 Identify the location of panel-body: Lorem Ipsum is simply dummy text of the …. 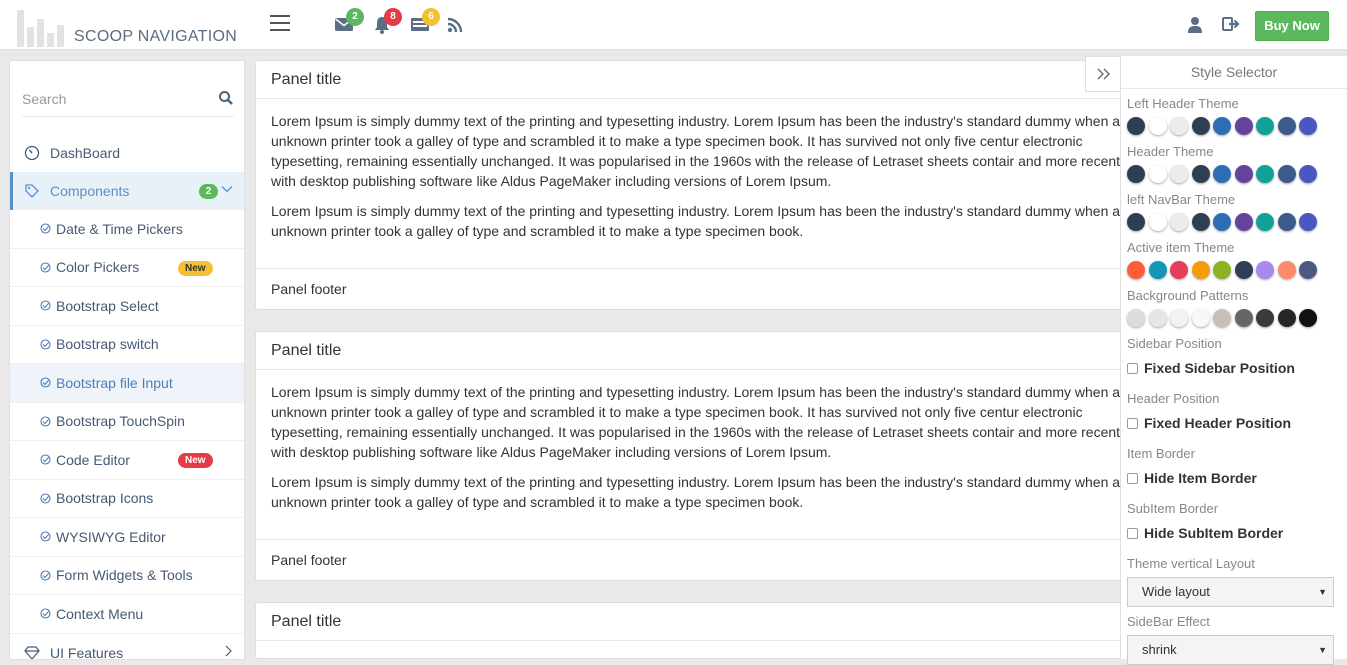
(705, 441).